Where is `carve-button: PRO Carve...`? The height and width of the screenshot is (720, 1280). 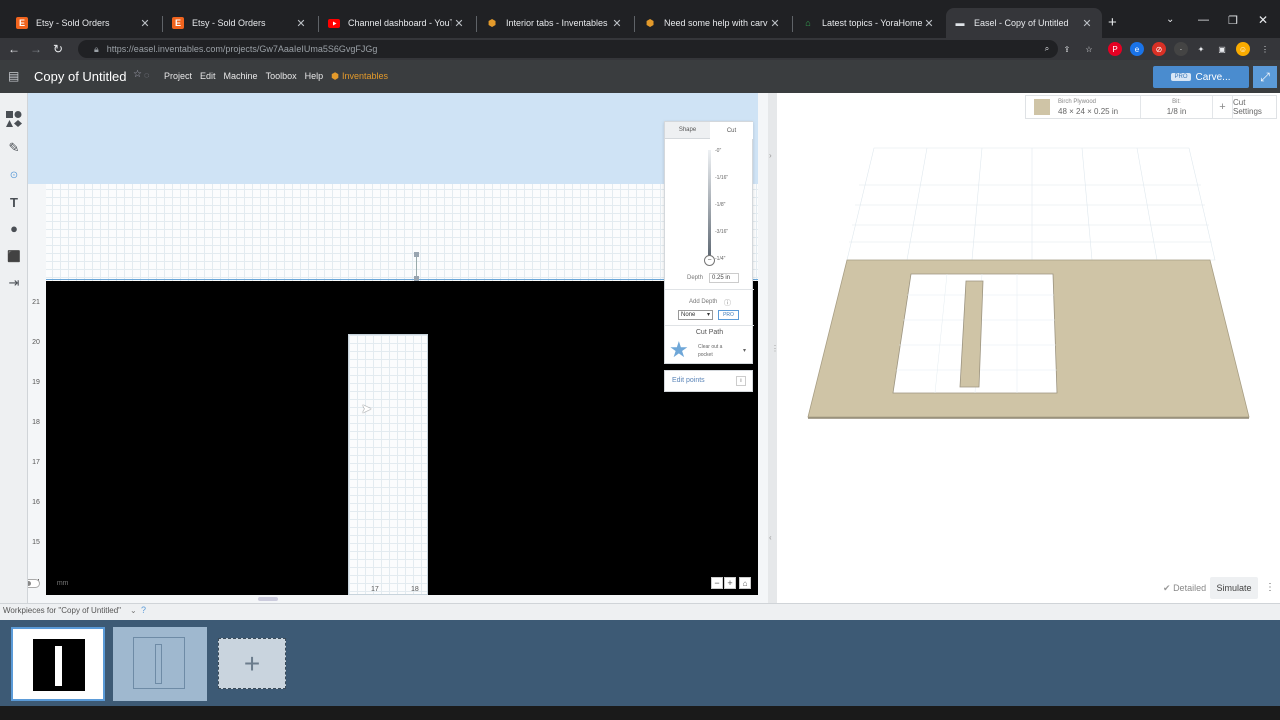 carve-button: PRO Carve... is located at coordinates (1201, 77).